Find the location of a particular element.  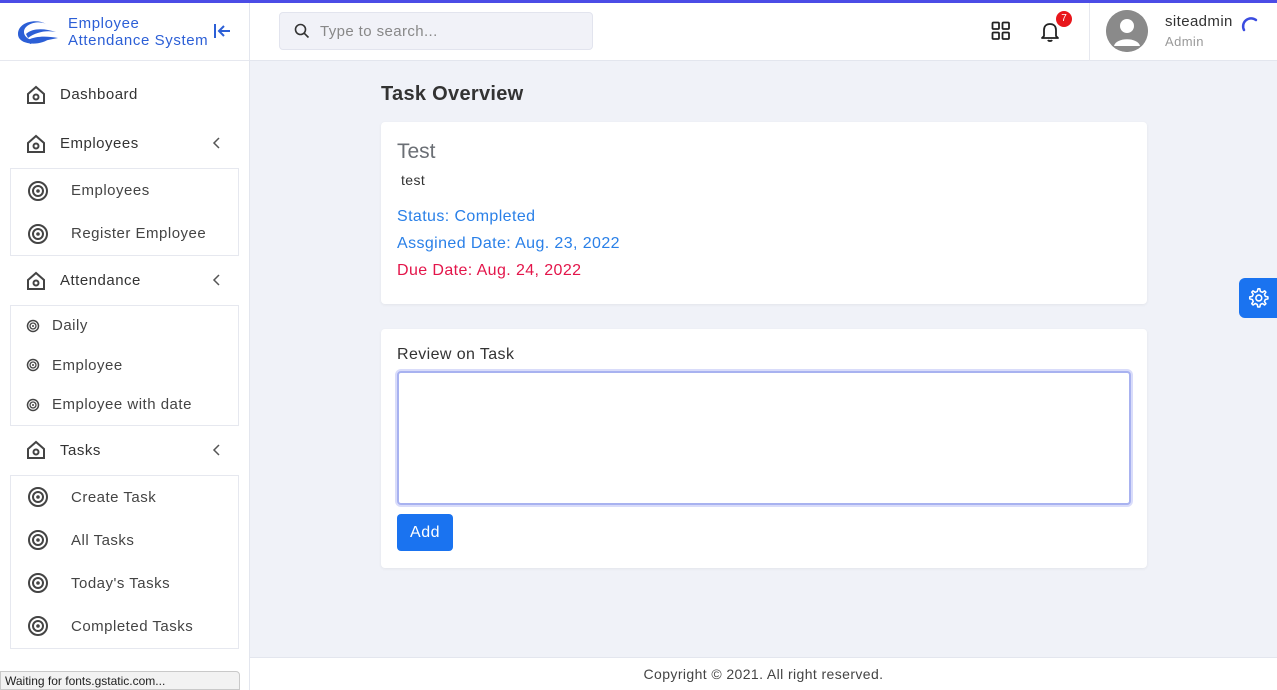

sidebar-subitem-employee-with-date: Employee with date is located at coordinates (124, 405).